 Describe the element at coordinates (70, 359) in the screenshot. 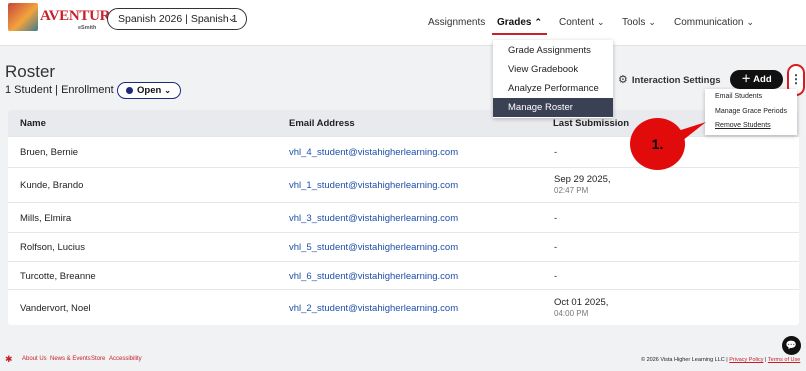

I see `footer-link-news: News & Events` at that location.